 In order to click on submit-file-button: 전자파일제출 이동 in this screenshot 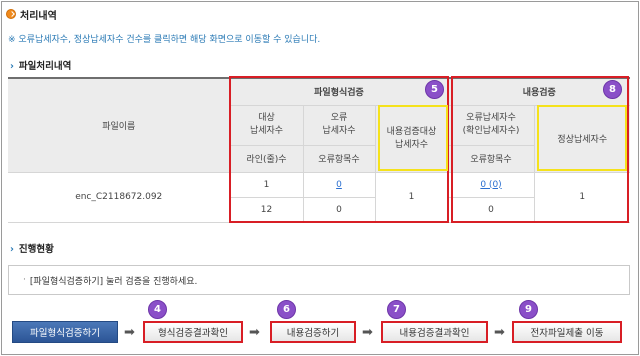, I will do `click(567, 332)`.